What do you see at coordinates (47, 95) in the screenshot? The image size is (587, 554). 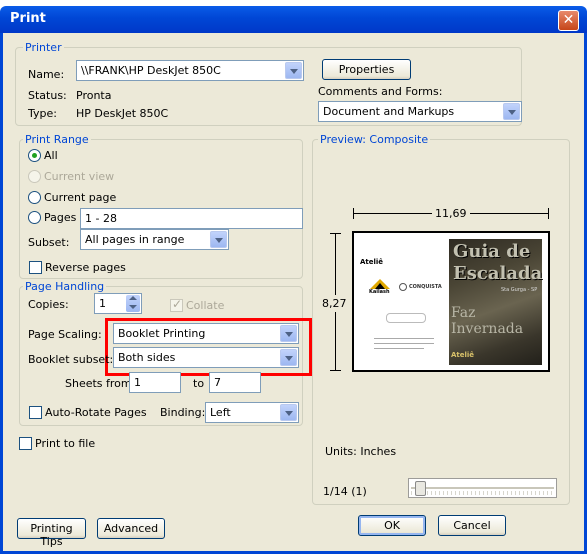 I see `printer-status-label: Status:` at bounding box center [47, 95].